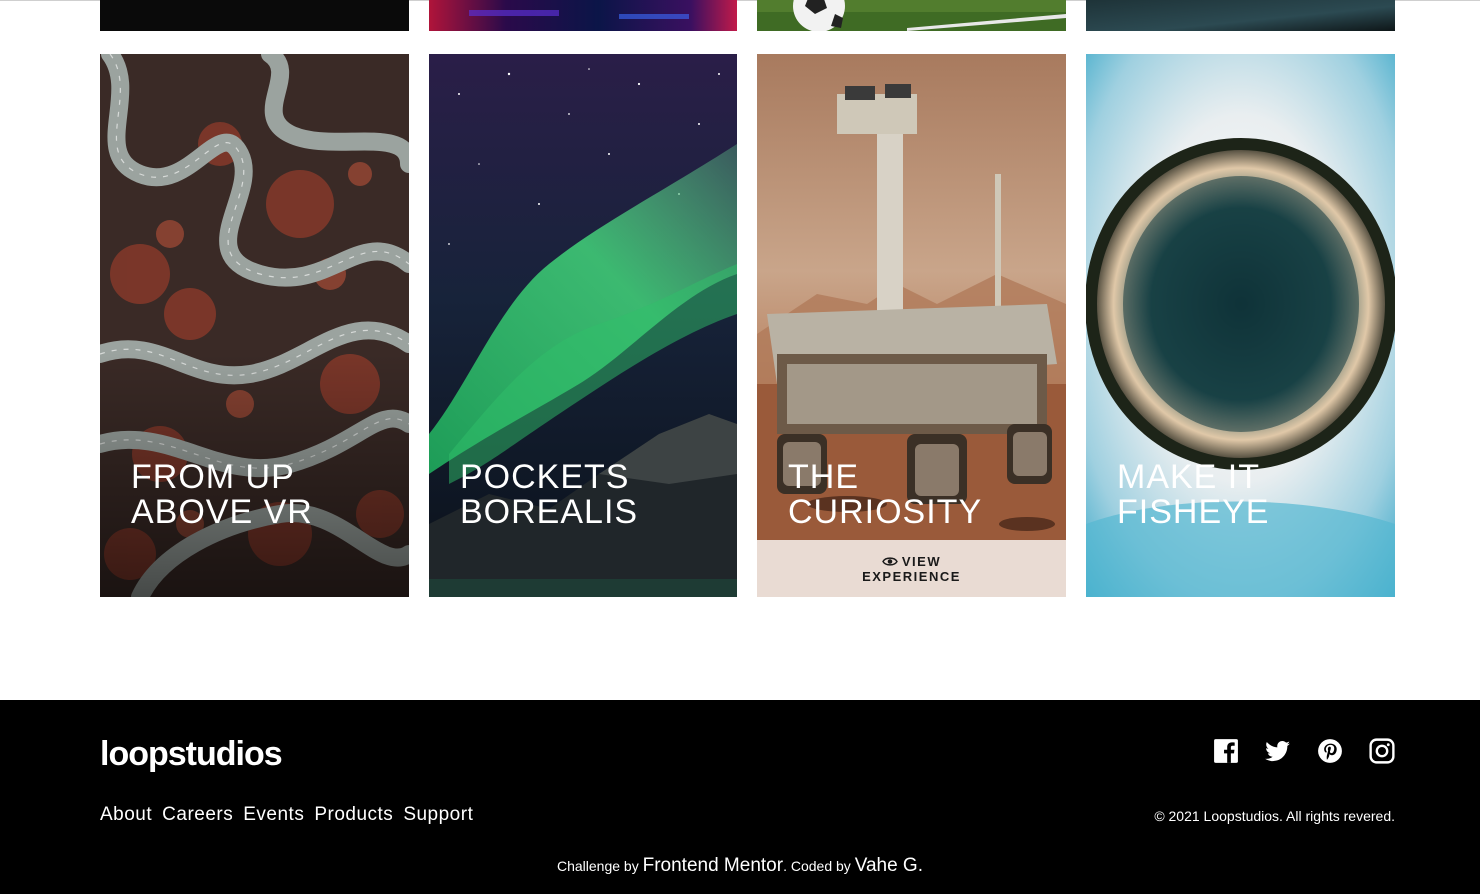  I want to click on attribution-middle: . Coded by, so click(819, 866).